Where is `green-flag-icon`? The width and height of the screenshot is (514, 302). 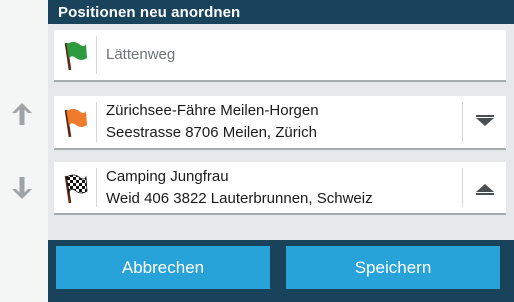
green-flag-icon is located at coordinates (75, 55).